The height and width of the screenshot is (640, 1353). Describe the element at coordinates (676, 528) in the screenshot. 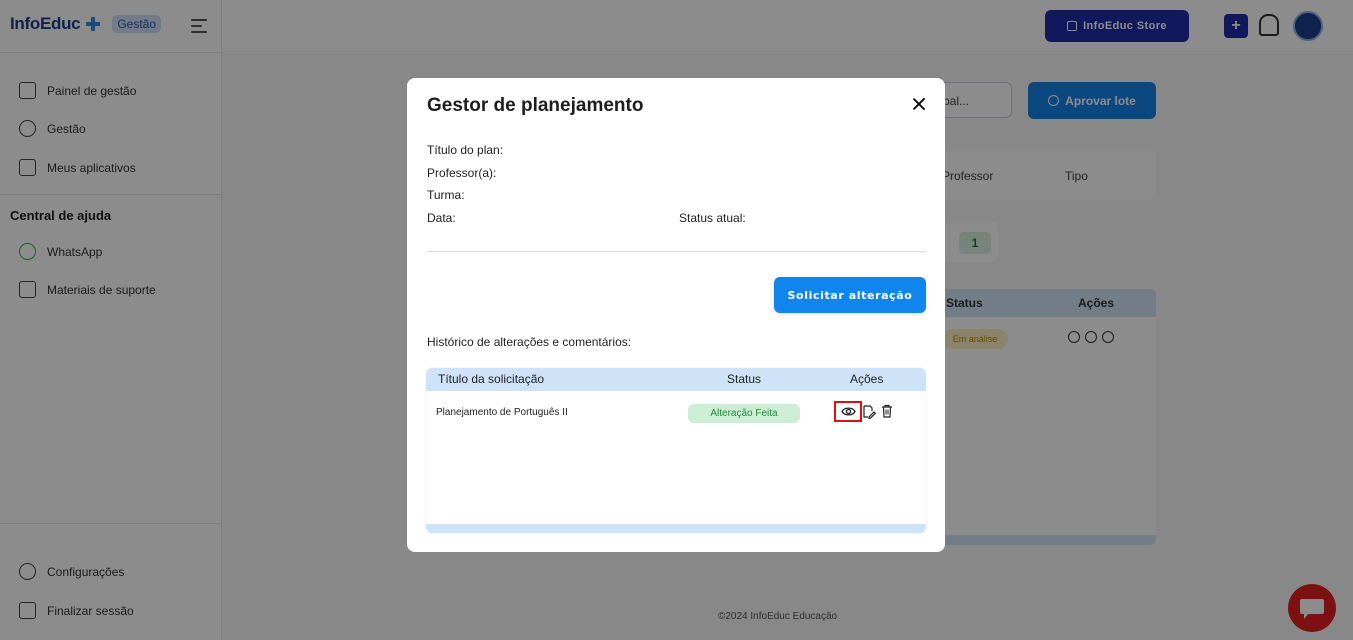

I see `requests-table-footer` at that location.